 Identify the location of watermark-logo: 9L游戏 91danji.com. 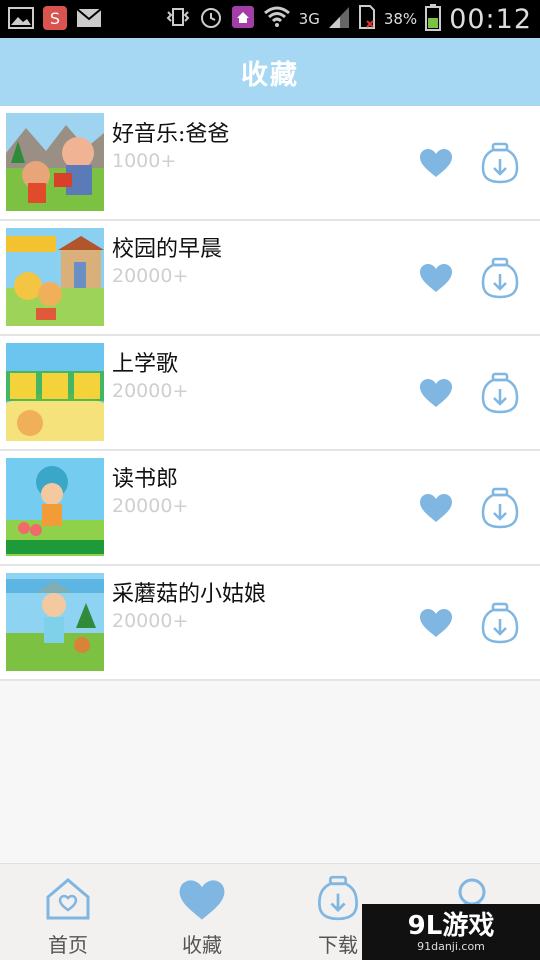
(451, 932).